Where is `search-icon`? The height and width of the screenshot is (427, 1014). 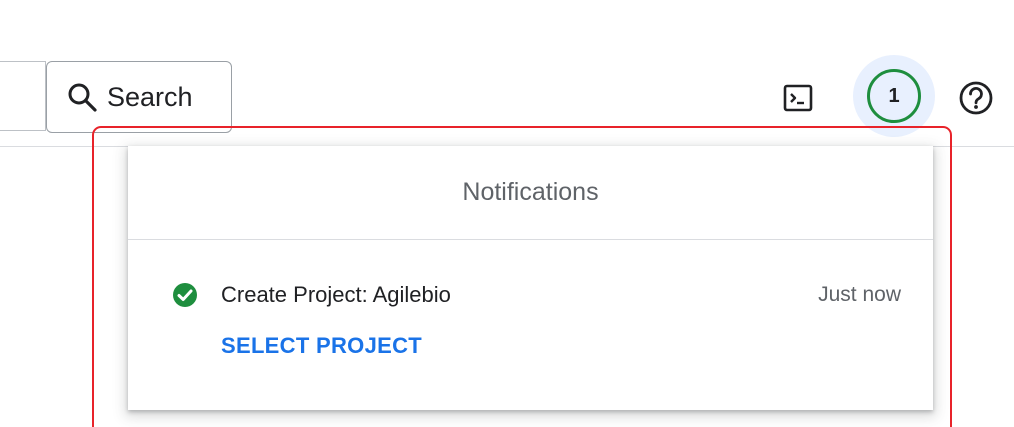
search-icon is located at coordinates (82, 97).